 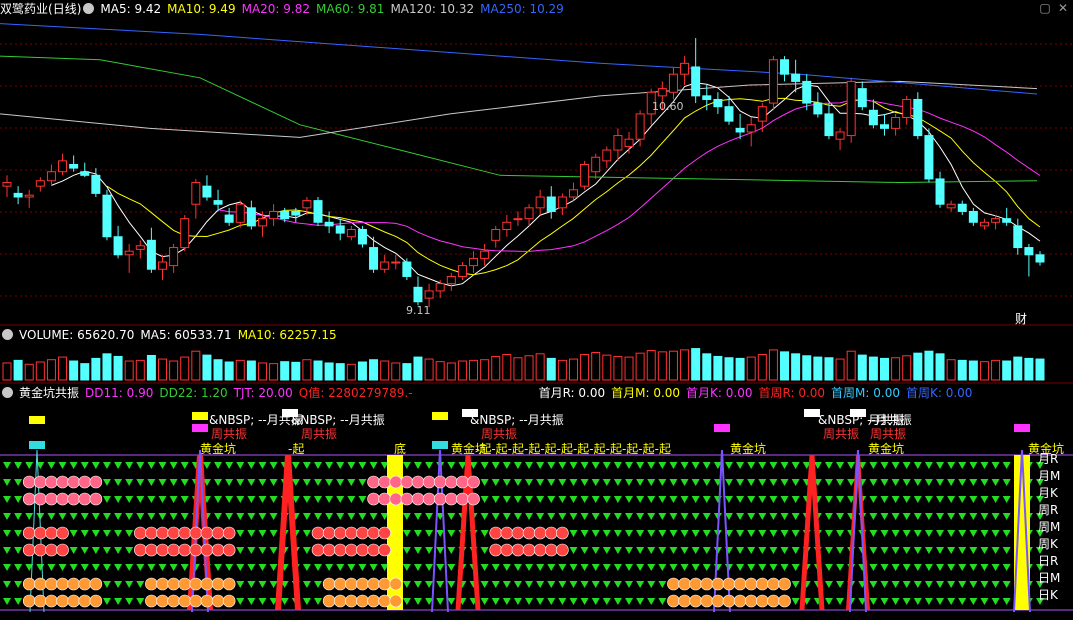 What do you see at coordinates (668, 106) in the screenshot?
I see `high-price-label: 10.60` at bounding box center [668, 106].